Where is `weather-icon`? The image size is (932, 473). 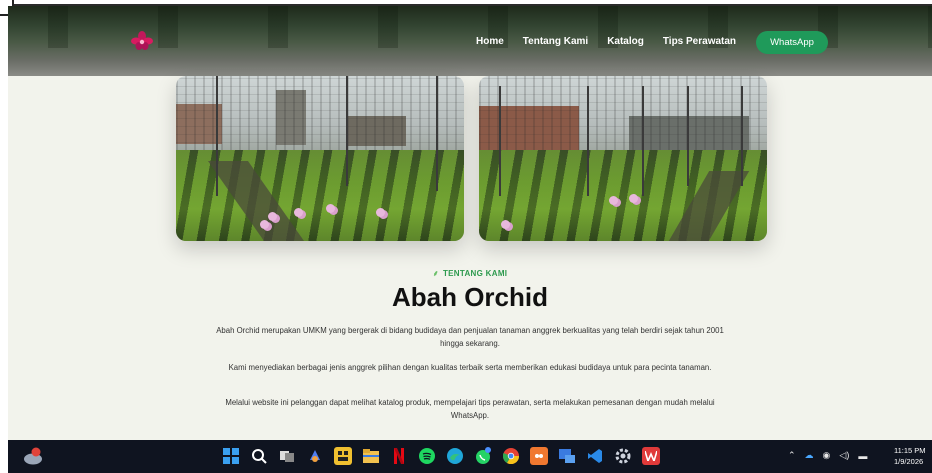
weather-icon is located at coordinates (33, 456).